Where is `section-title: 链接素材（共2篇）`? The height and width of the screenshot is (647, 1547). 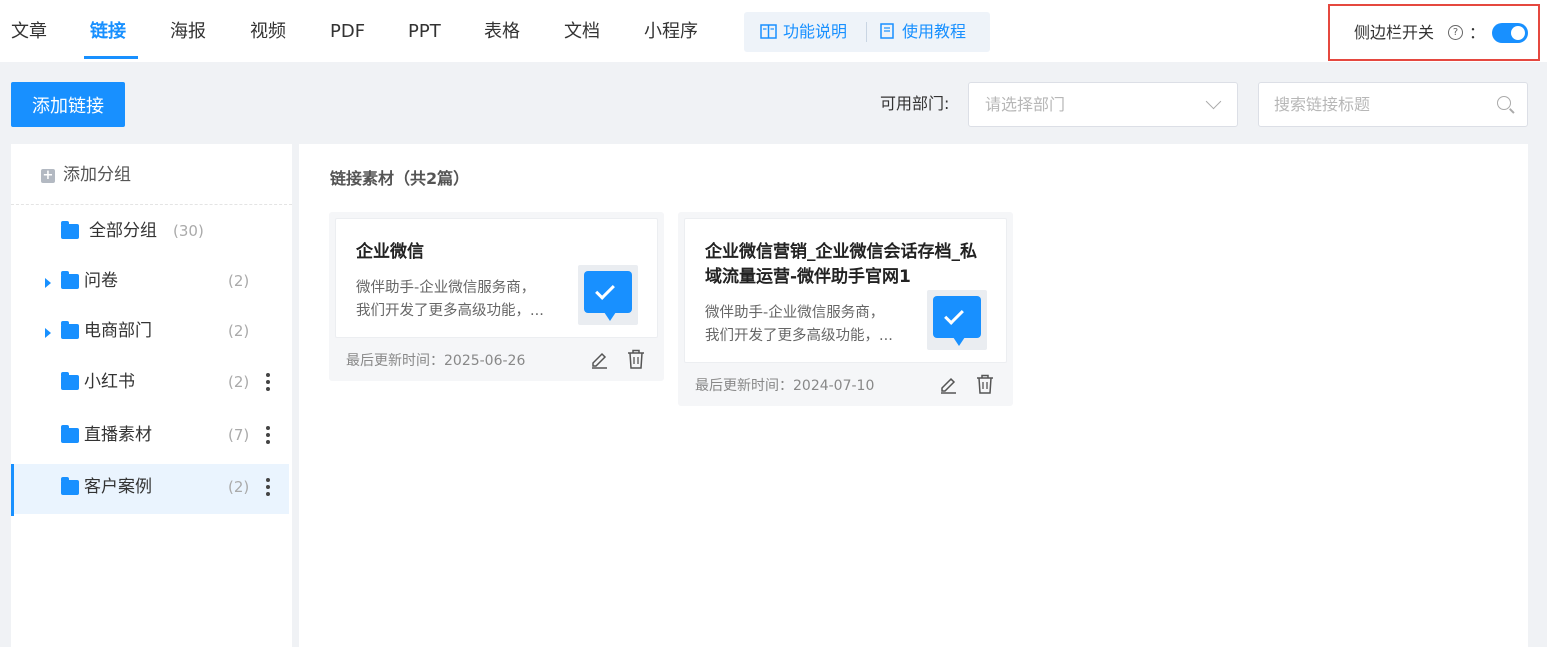 section-title: 链接素材（共2篇） is located at coordinates (400, 178).